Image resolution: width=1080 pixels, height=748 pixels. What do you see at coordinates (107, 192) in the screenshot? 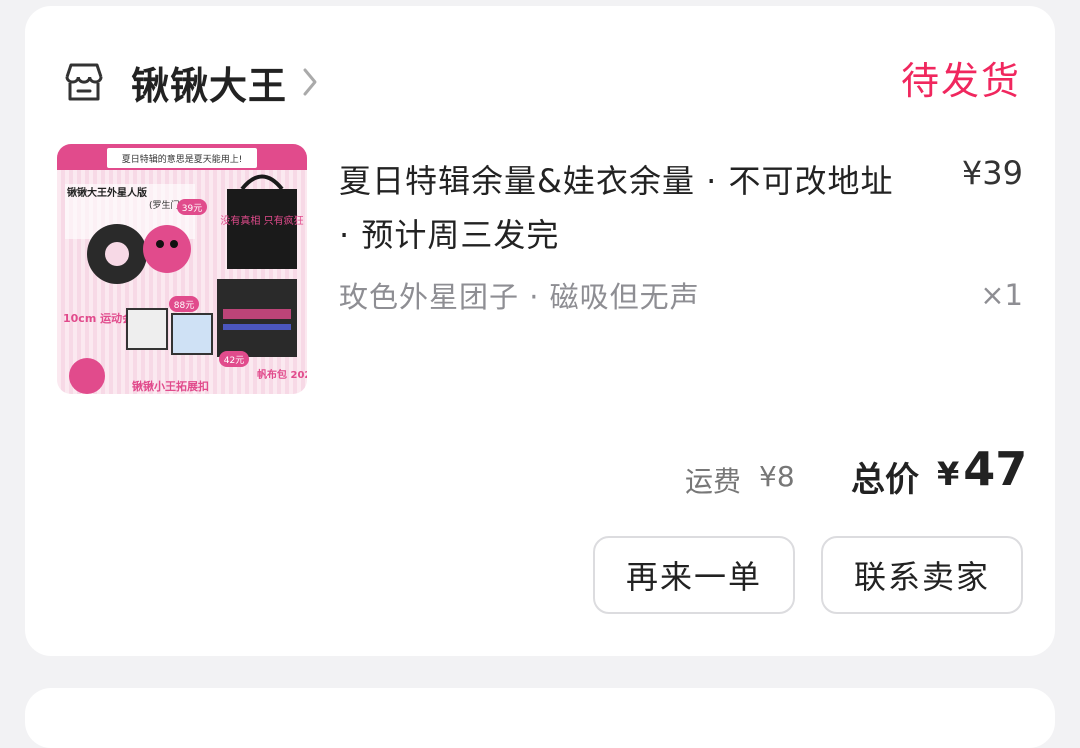
I see `thumb-product-1: 锹锹大王外星人版` at bounding box center [107, 192].